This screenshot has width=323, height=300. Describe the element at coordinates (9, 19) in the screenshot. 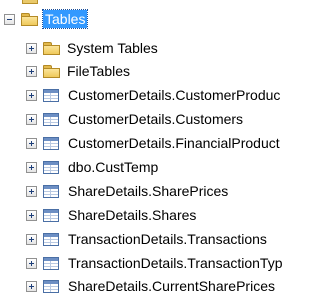

I see `collapse-icon` at that location.